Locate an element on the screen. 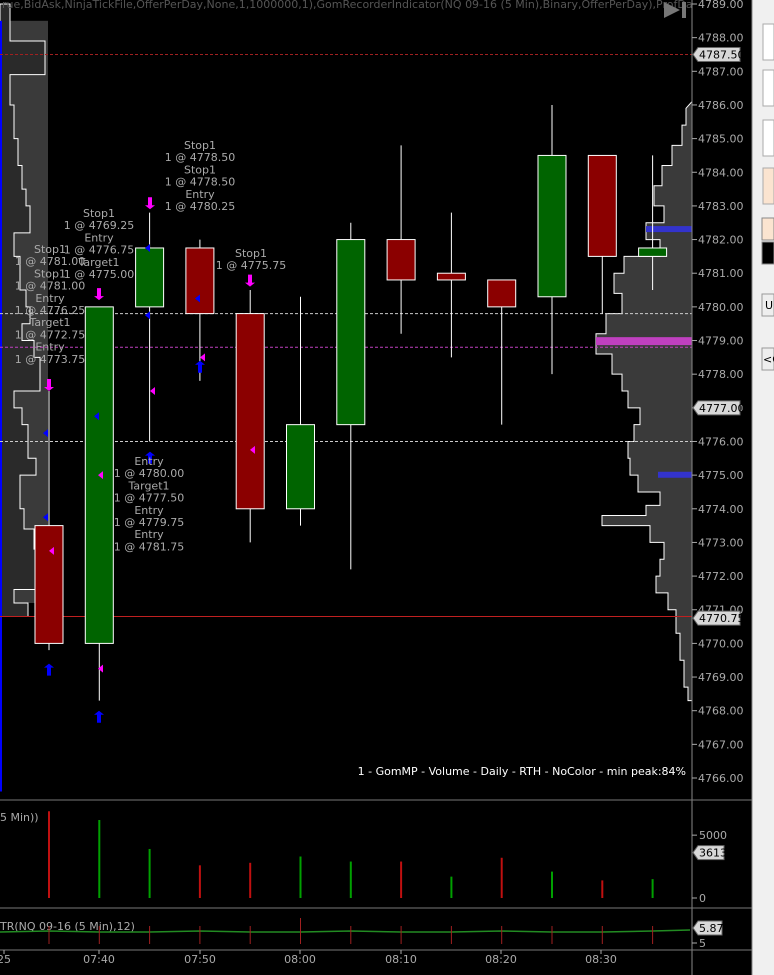 This screenshot has width=774, height=975. price-tick-label: 4786.00 is located at coordinates (721, 105).